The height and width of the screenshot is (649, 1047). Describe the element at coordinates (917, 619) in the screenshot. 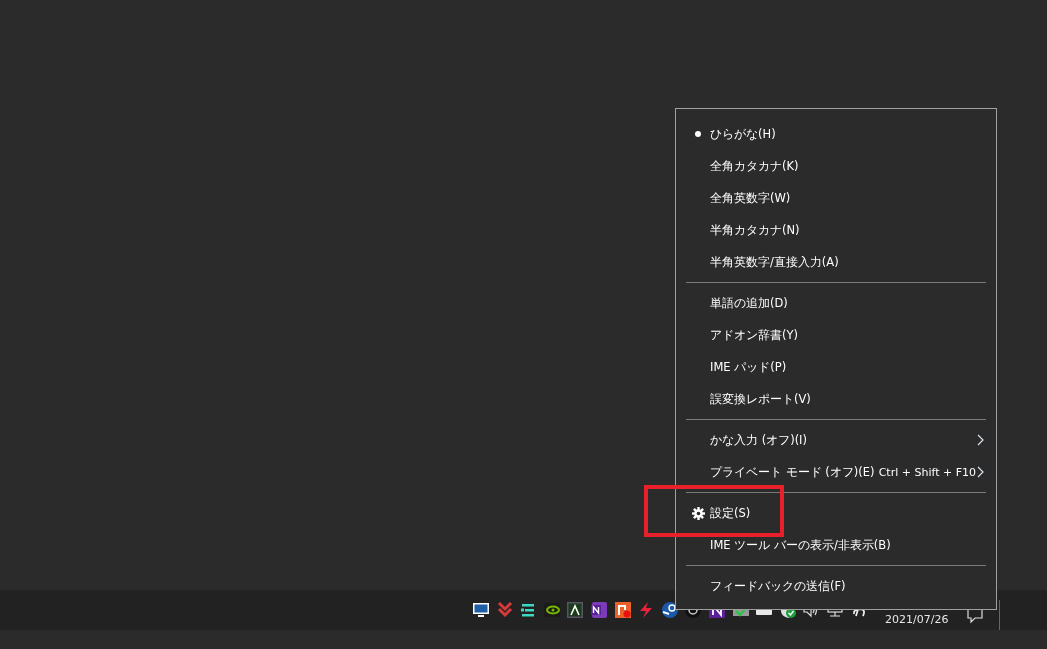

I see `date-text: 2021/07/26` at that location.